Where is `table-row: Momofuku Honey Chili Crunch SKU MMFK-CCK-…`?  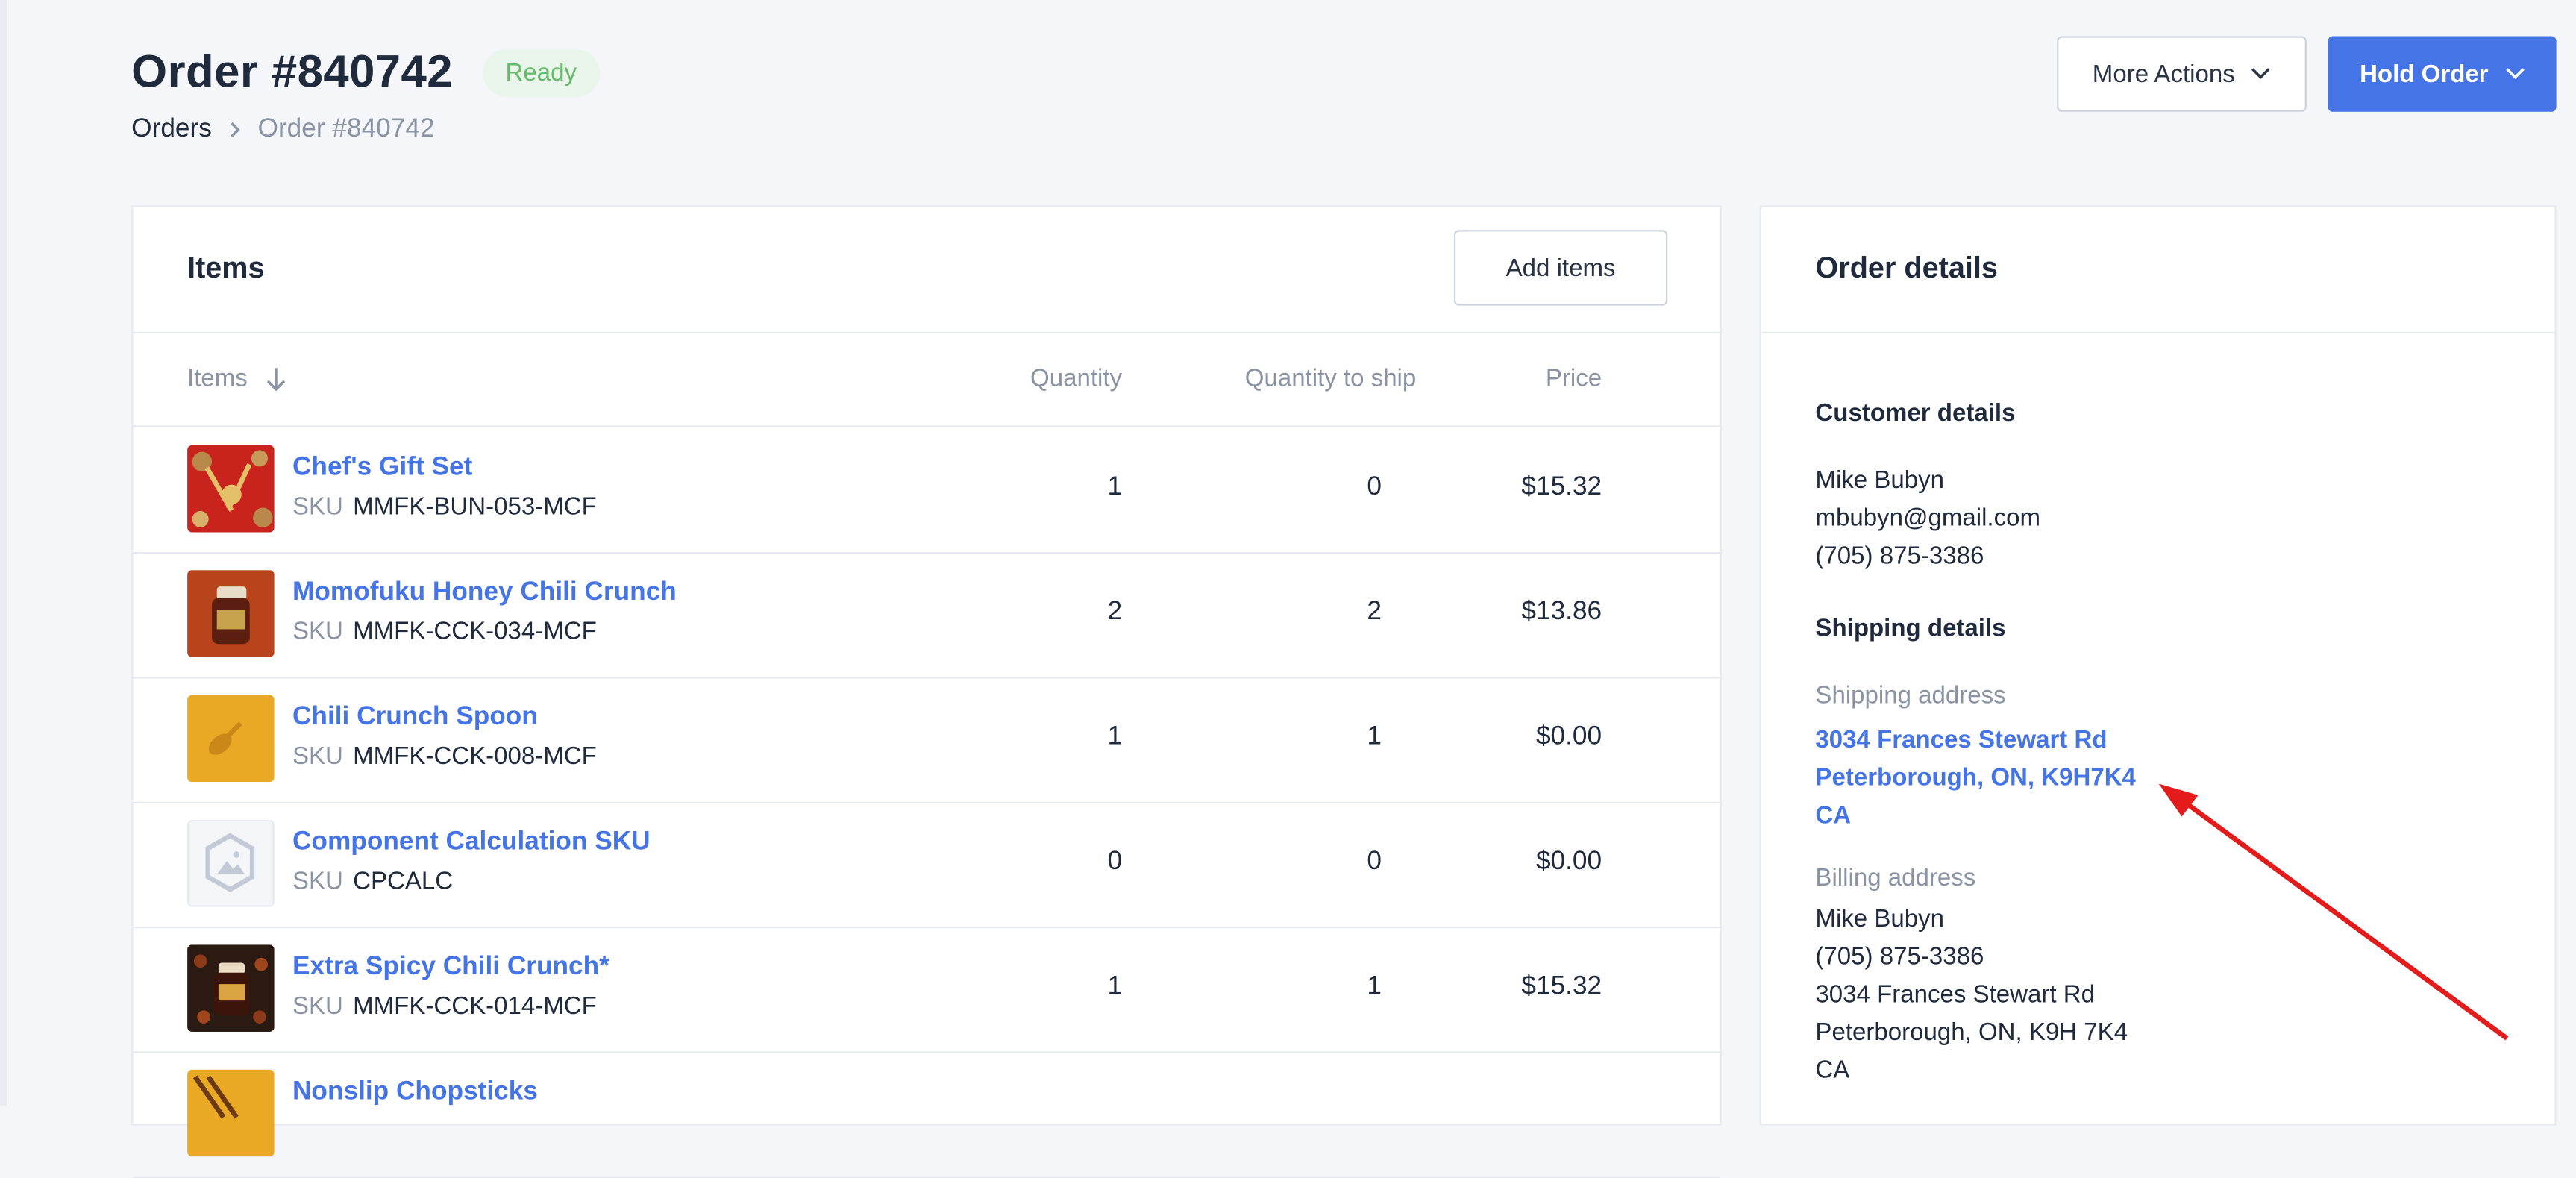
table-row: Momofuku Honey Chili Crunch SKU MMFK-CCK-… is located at coordinates (926, 615).